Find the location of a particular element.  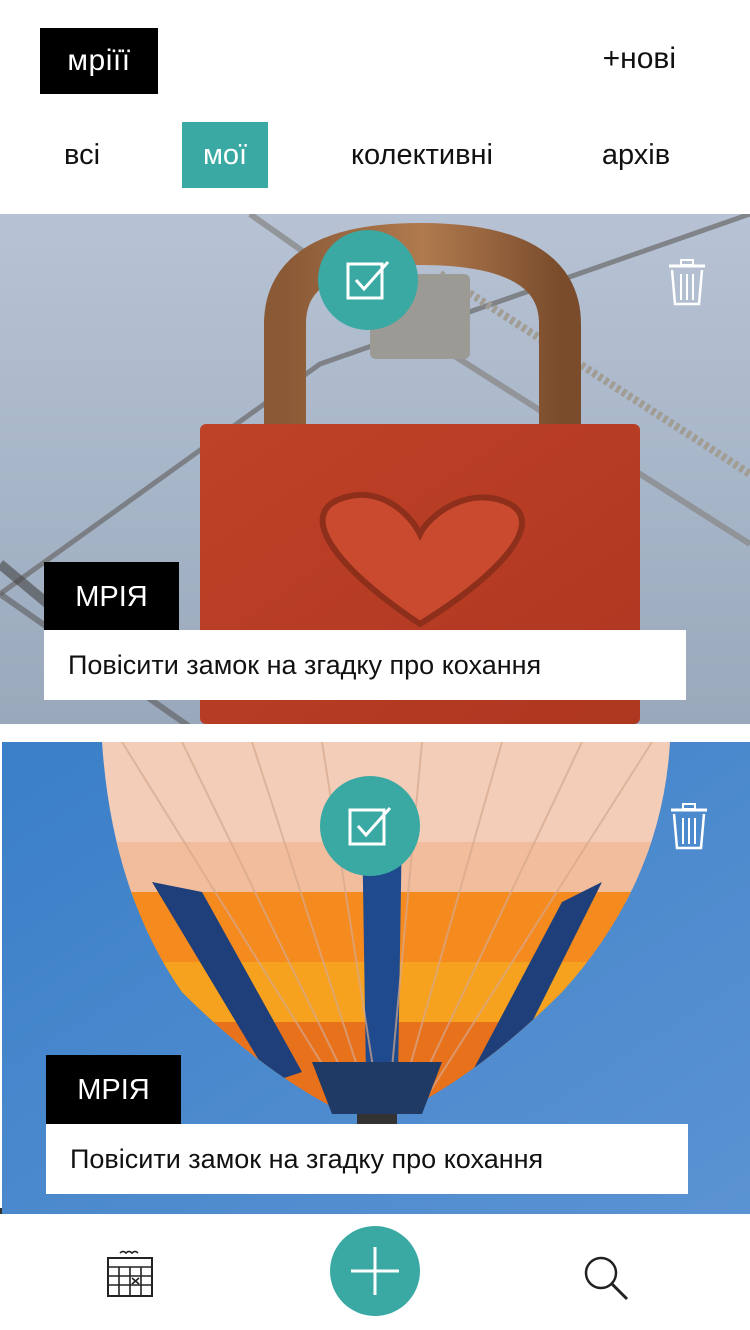

tab-mine: мої is located at coordinates (225, 155).